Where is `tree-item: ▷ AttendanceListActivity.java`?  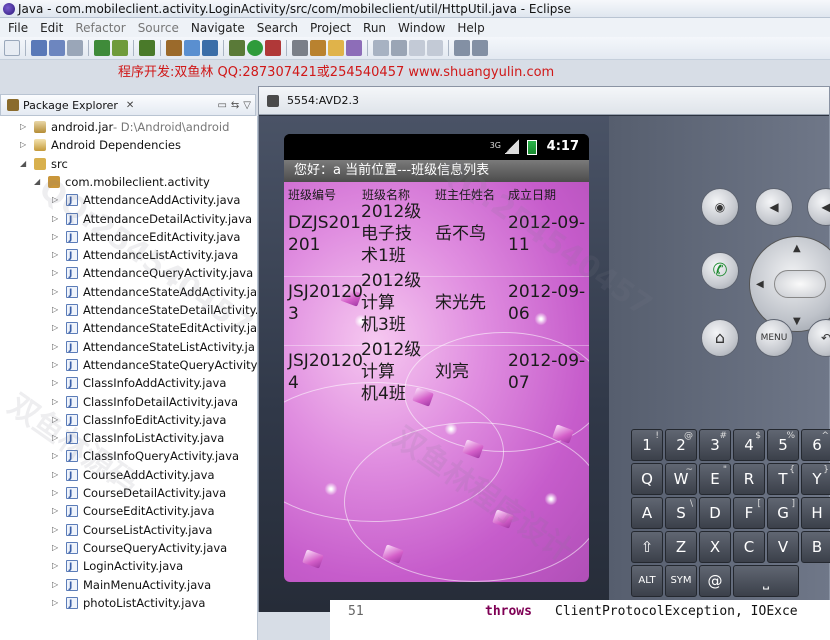 tree-item: ▷ AttendanceListActivity.java is located at coordinates (128, 255).